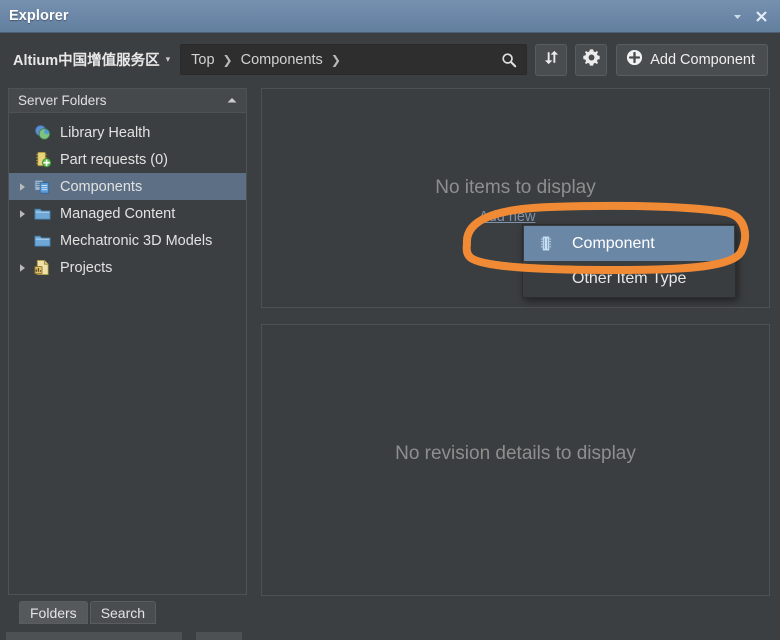  What do you see at coordinates (114, 159) in the screenshot?
I see `sidebar-item-label: Part requests (0)` at bounding box center [114, 159].